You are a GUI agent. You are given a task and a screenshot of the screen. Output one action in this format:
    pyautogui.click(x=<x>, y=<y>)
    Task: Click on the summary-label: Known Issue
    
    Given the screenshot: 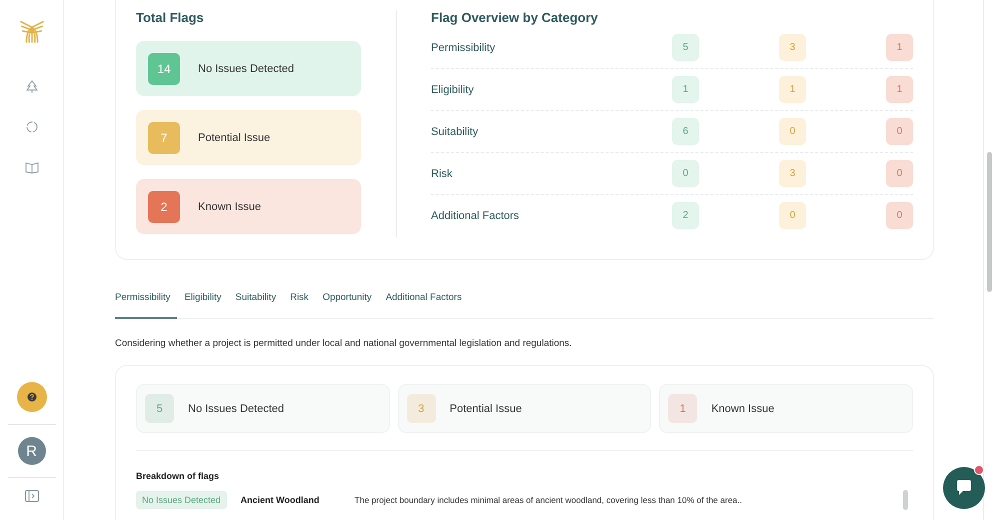 What is the action you would take?
    pyautogui.click(x=742, y=408)
    